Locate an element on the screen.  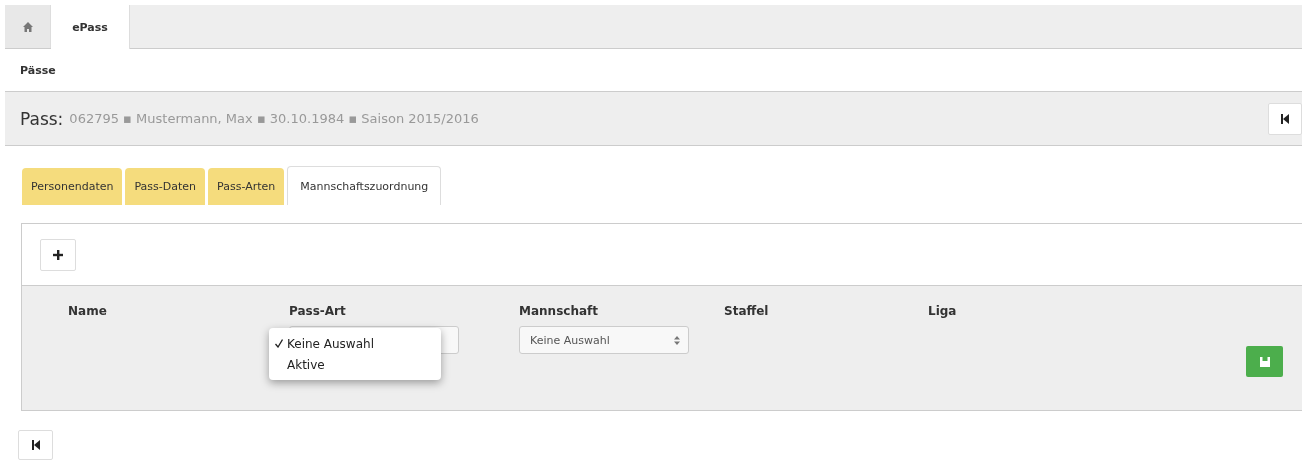
home-icon is located at coordinates (27, 26).